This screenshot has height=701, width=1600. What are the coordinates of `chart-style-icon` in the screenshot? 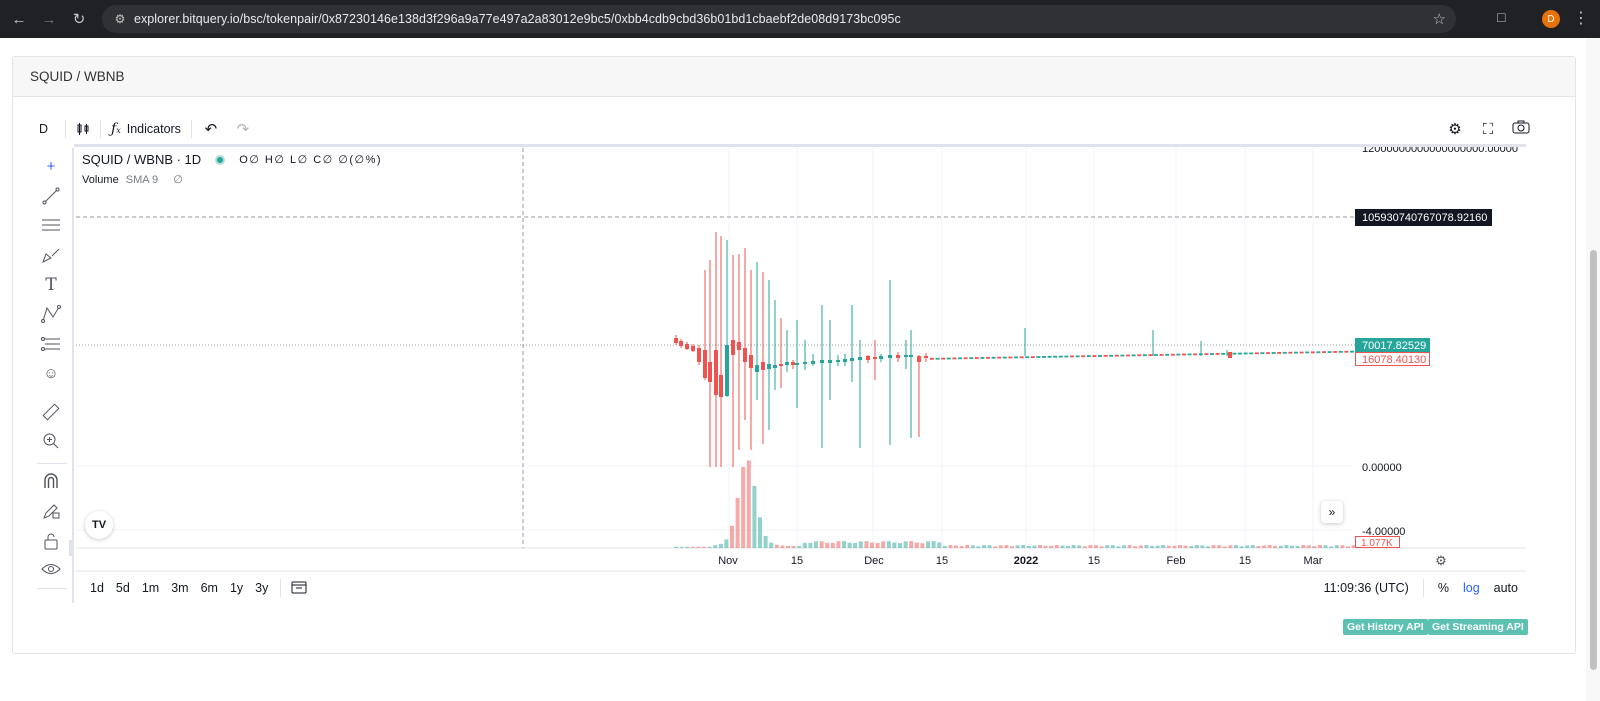 It's located at (83, 129).